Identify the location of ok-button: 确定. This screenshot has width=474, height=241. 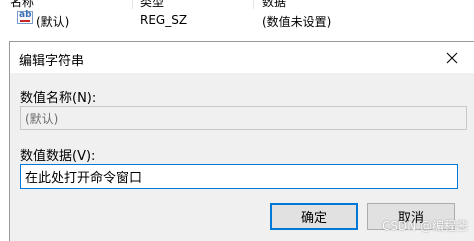
(314, 216).